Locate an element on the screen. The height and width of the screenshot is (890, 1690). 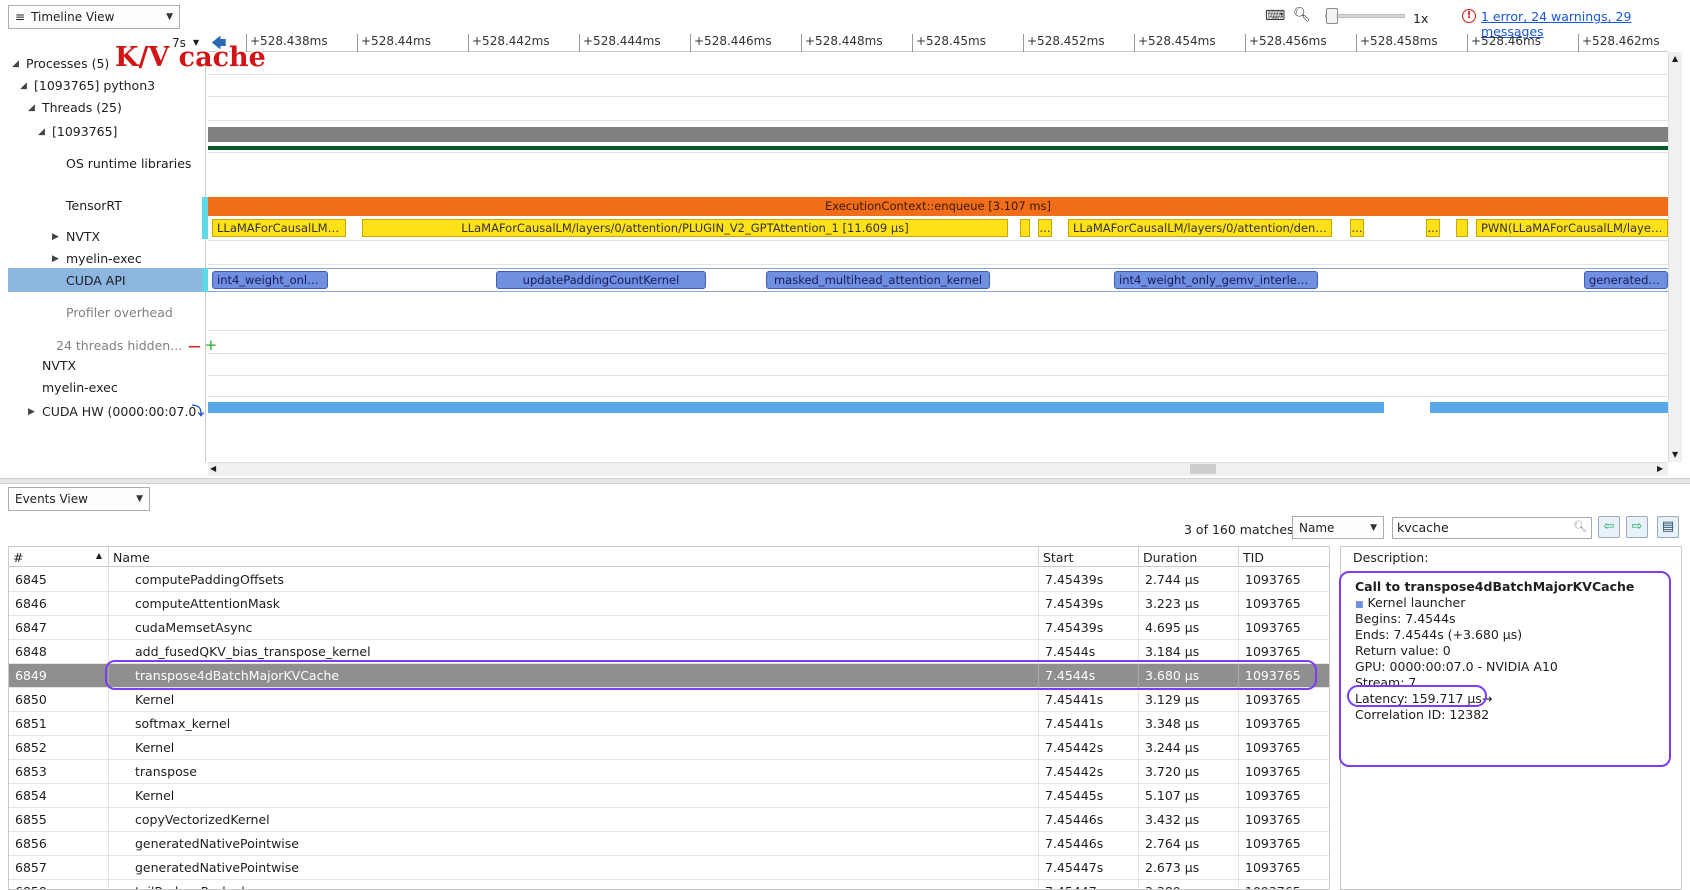
events-view-selector: Events View ▼ is located at coordinates (79, 499).